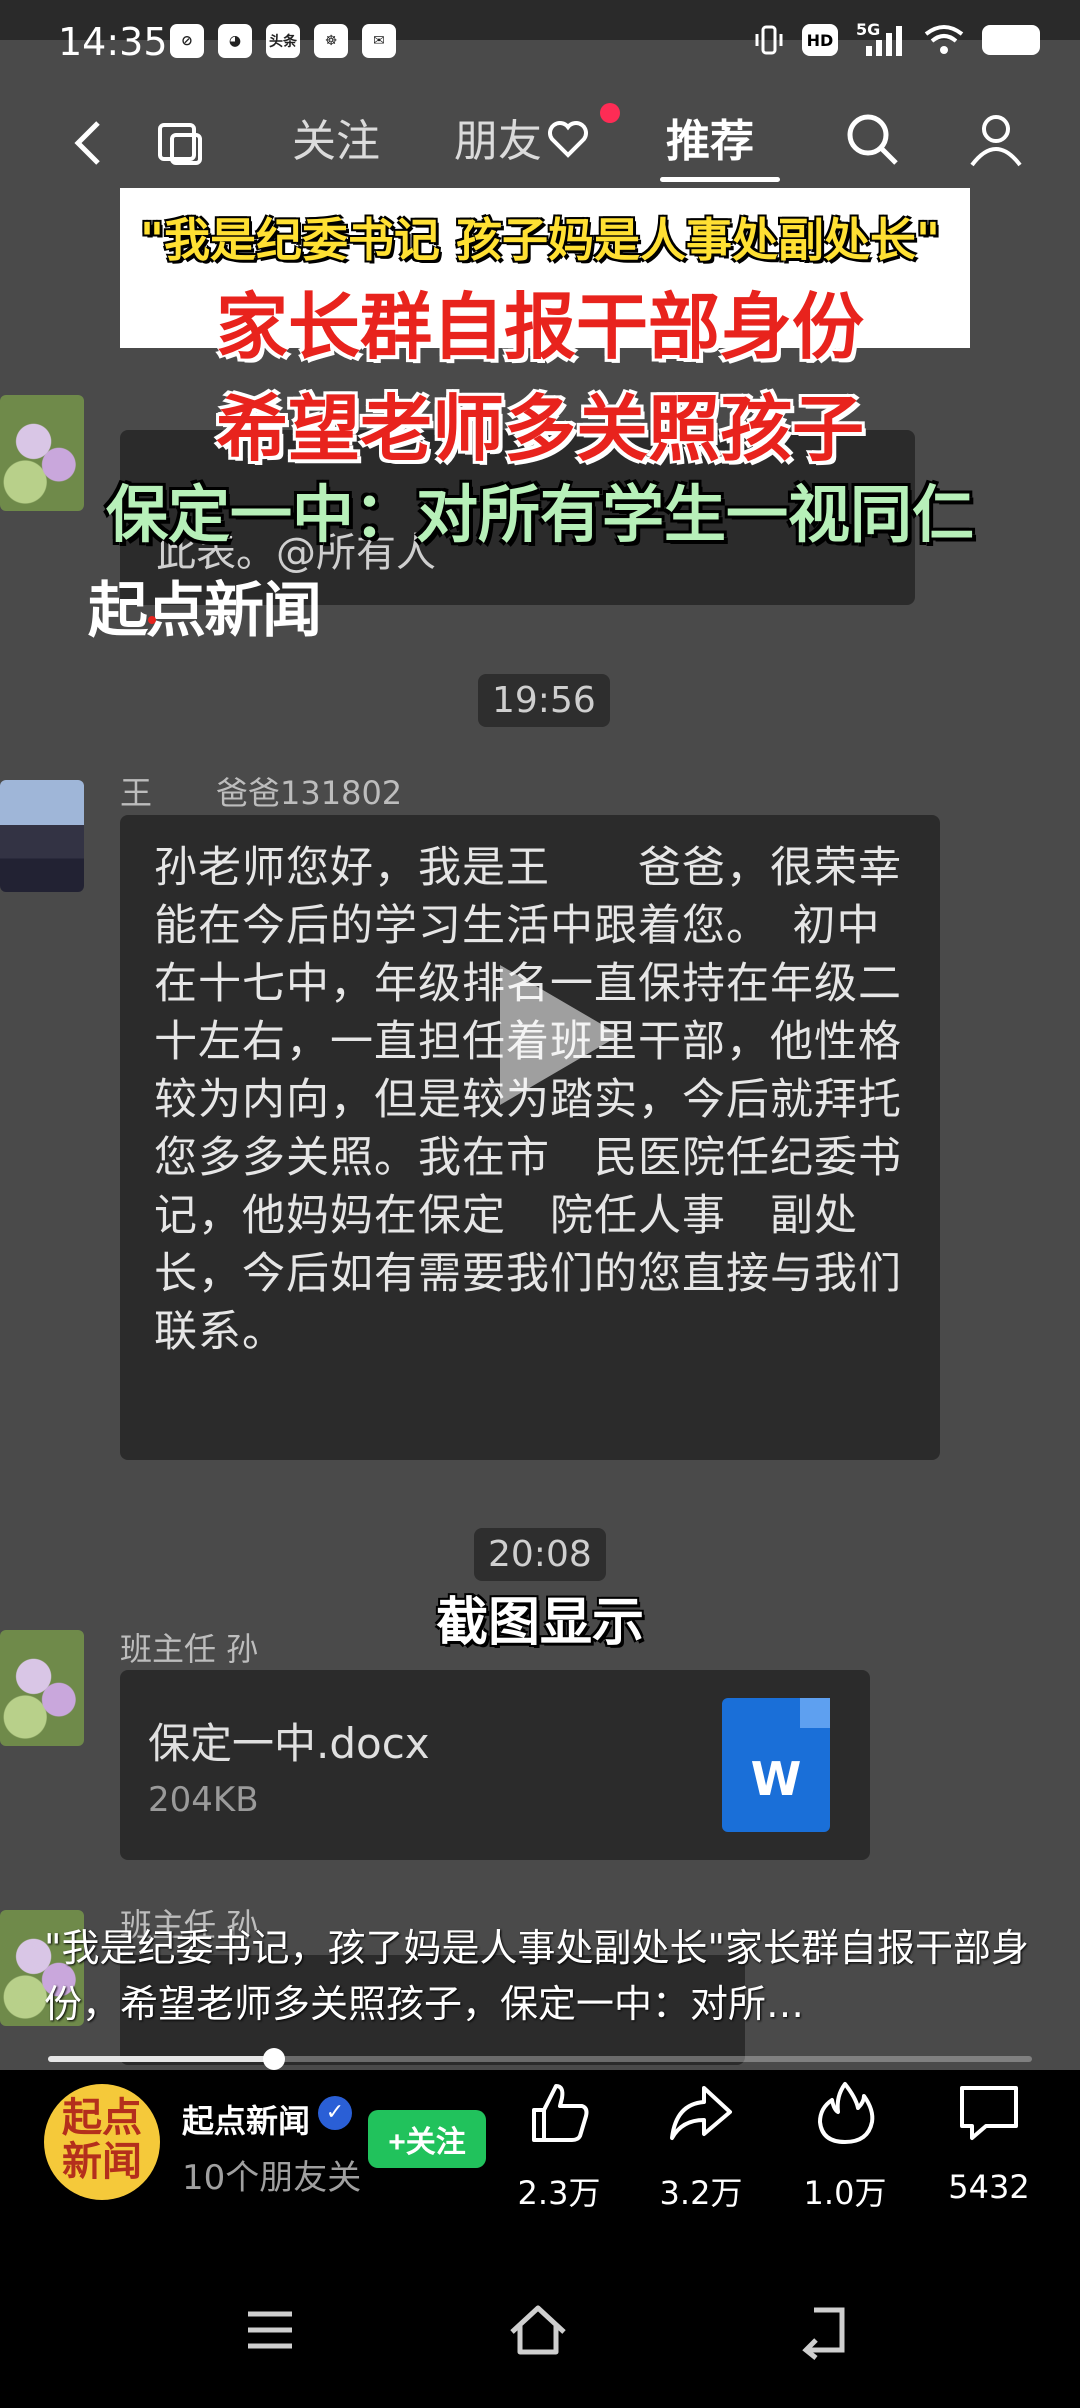  Describe the element at coordinates (540, 42) in the screenshot. I see `status-bar: 14:35 ⊘ ◕ 头条 ☸ ✉ HD 5G` at that location.